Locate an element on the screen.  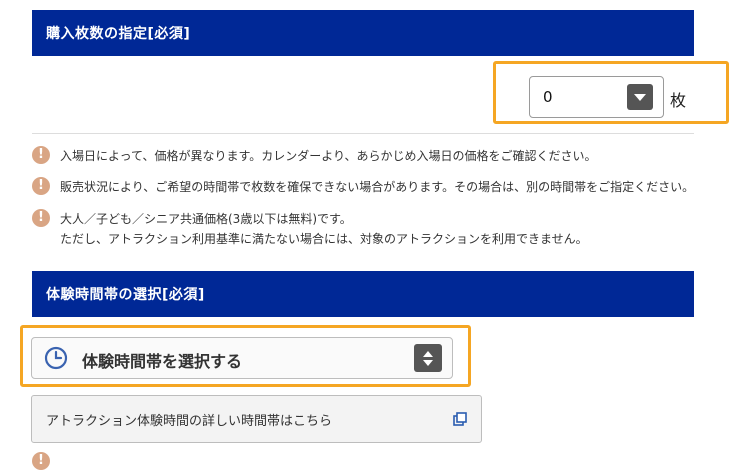
up-down-arrow-icon is located at coordinates (428, 358).